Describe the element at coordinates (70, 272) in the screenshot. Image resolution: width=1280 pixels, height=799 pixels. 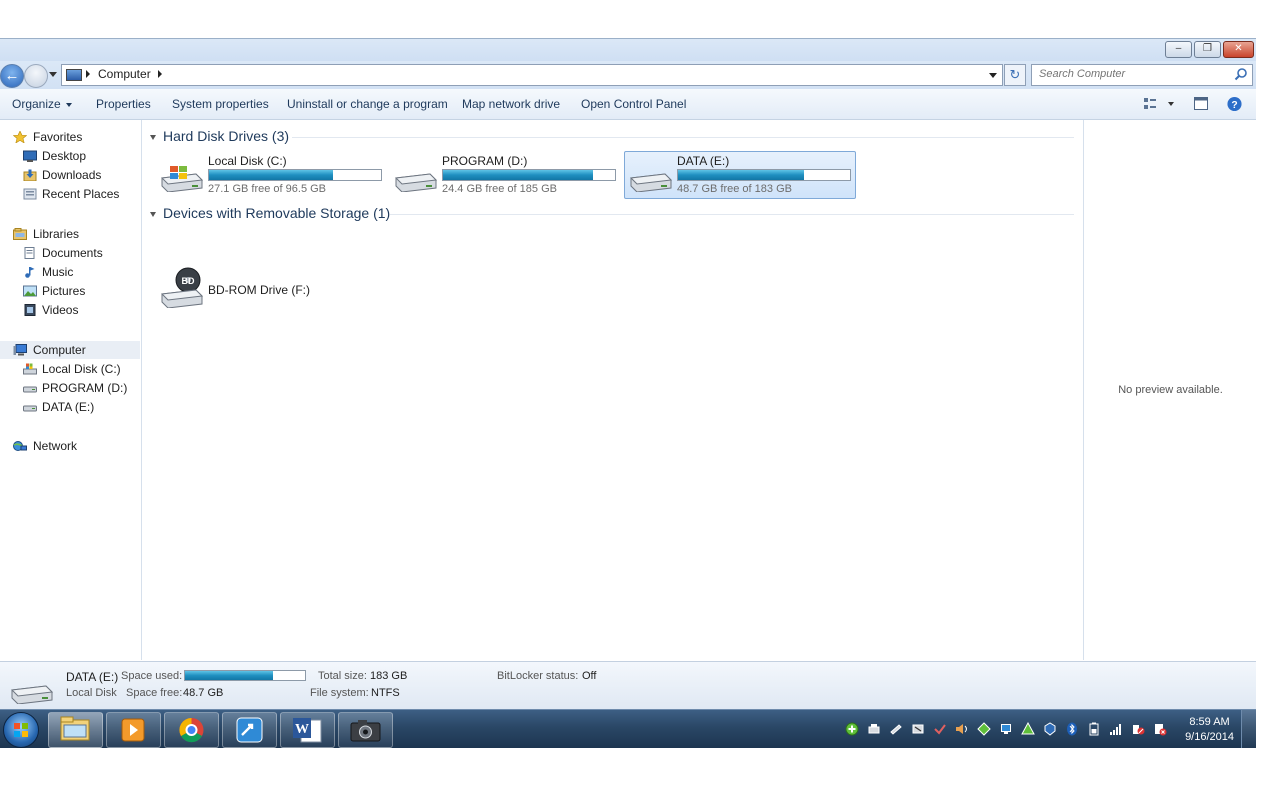
I see `nav-music: Music` at that location.